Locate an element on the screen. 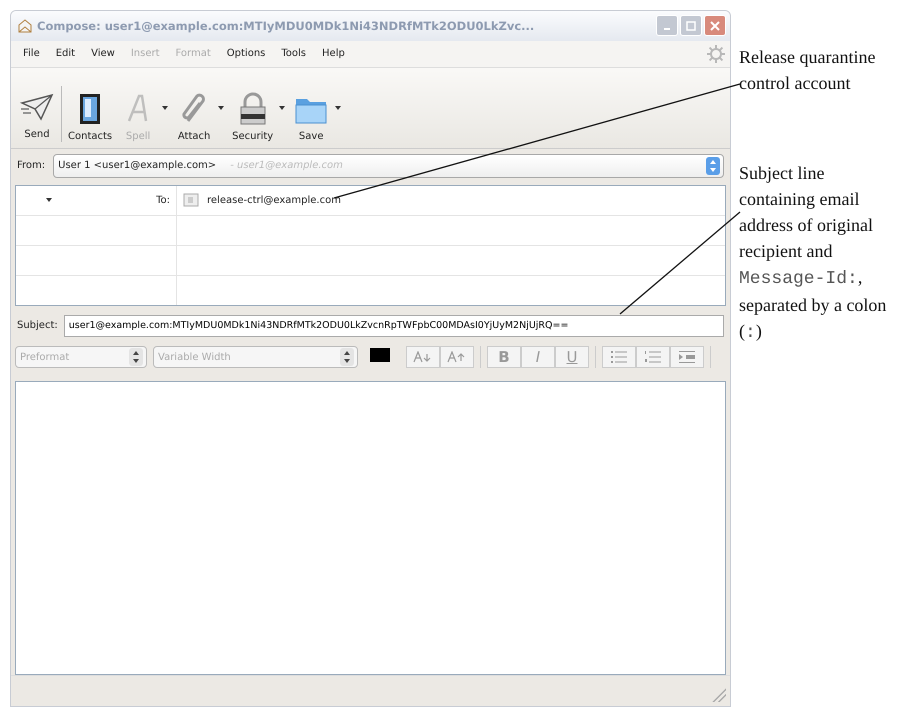 The height and width of the screenshot is (709, 924). larger-font-button is located at coordinates (457, 357).